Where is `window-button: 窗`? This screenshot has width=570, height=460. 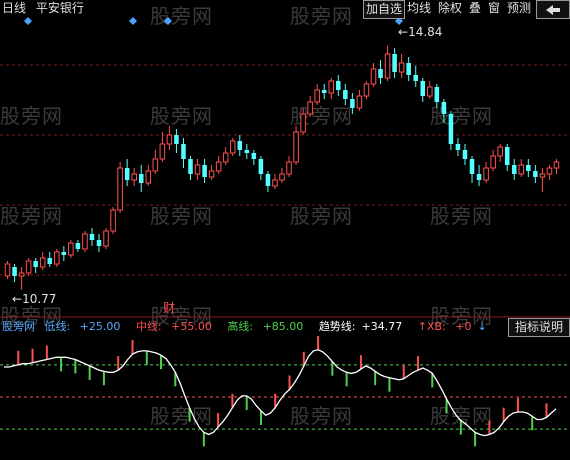 window-button: 窗 is located at coordinates (494, 8).